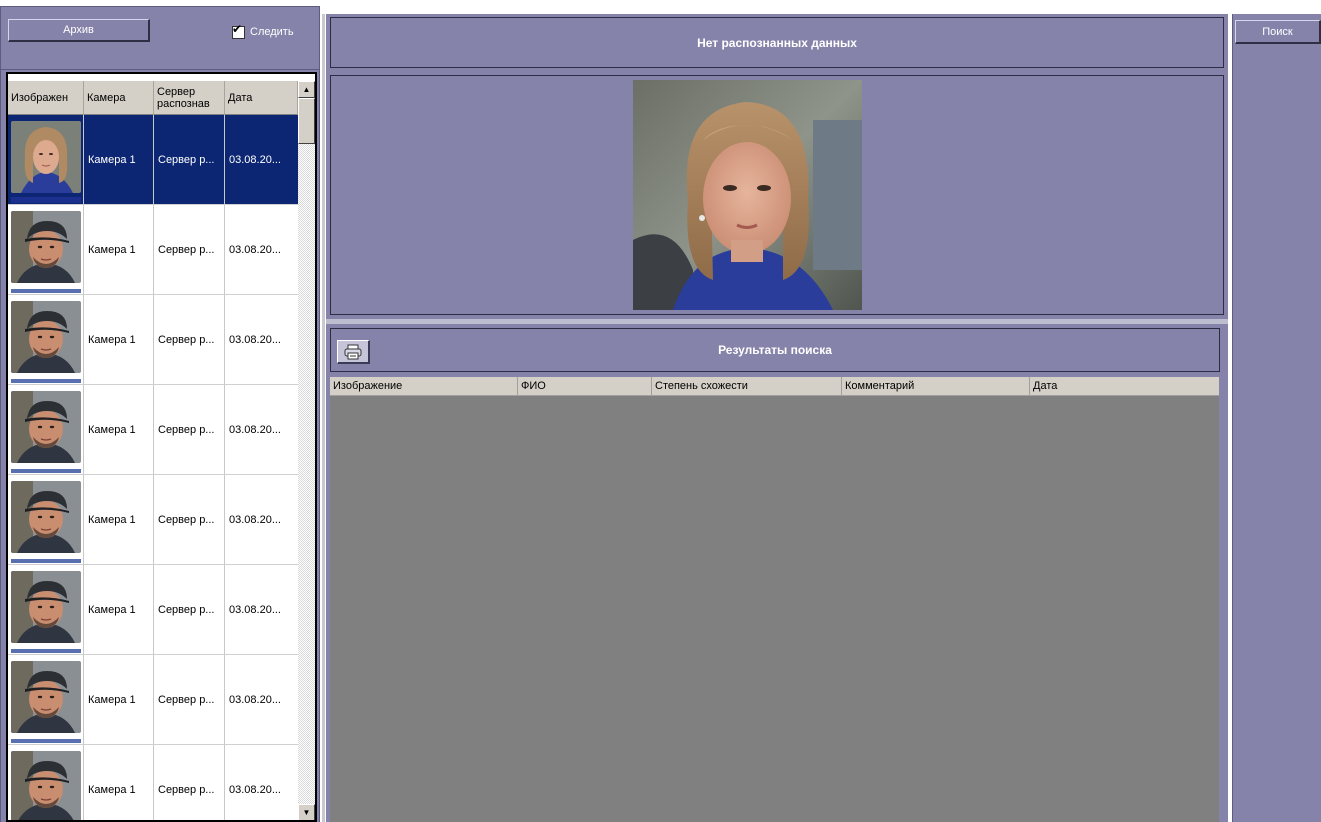 The image size is (1321, 822). What do you see at coordinates (747, 386) in the screenshot?
I see `results-column-similarity: Степень схожести` at bounding box center [747, 386].